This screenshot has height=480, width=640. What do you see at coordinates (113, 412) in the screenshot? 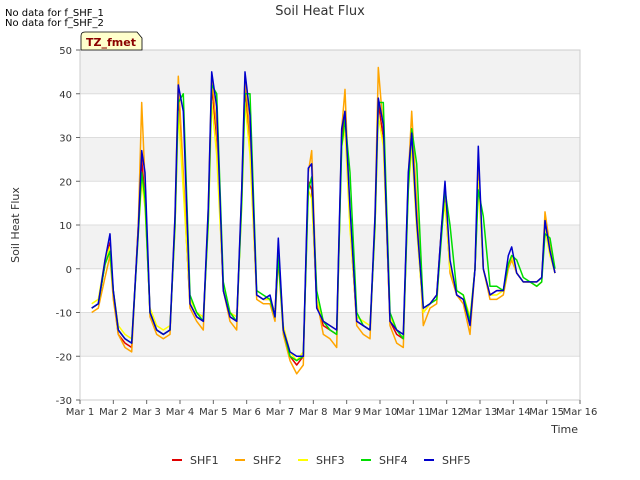
I see `x-tick-label: Mar 2` at bounding box center [113, 412].